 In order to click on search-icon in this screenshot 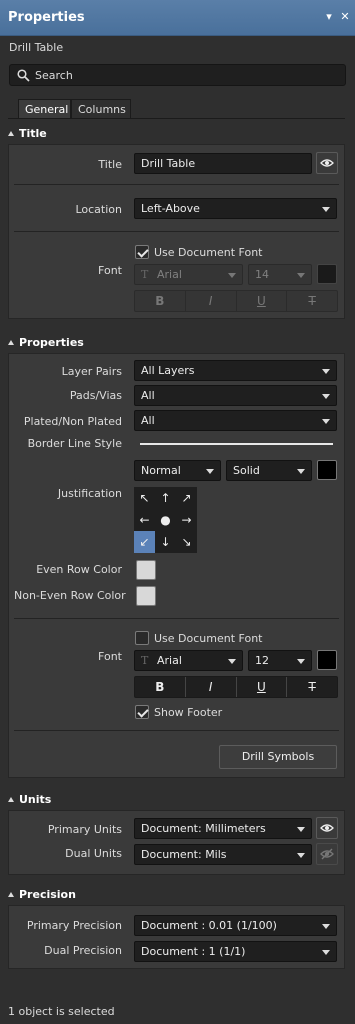, I will do `click(23, 75)`.